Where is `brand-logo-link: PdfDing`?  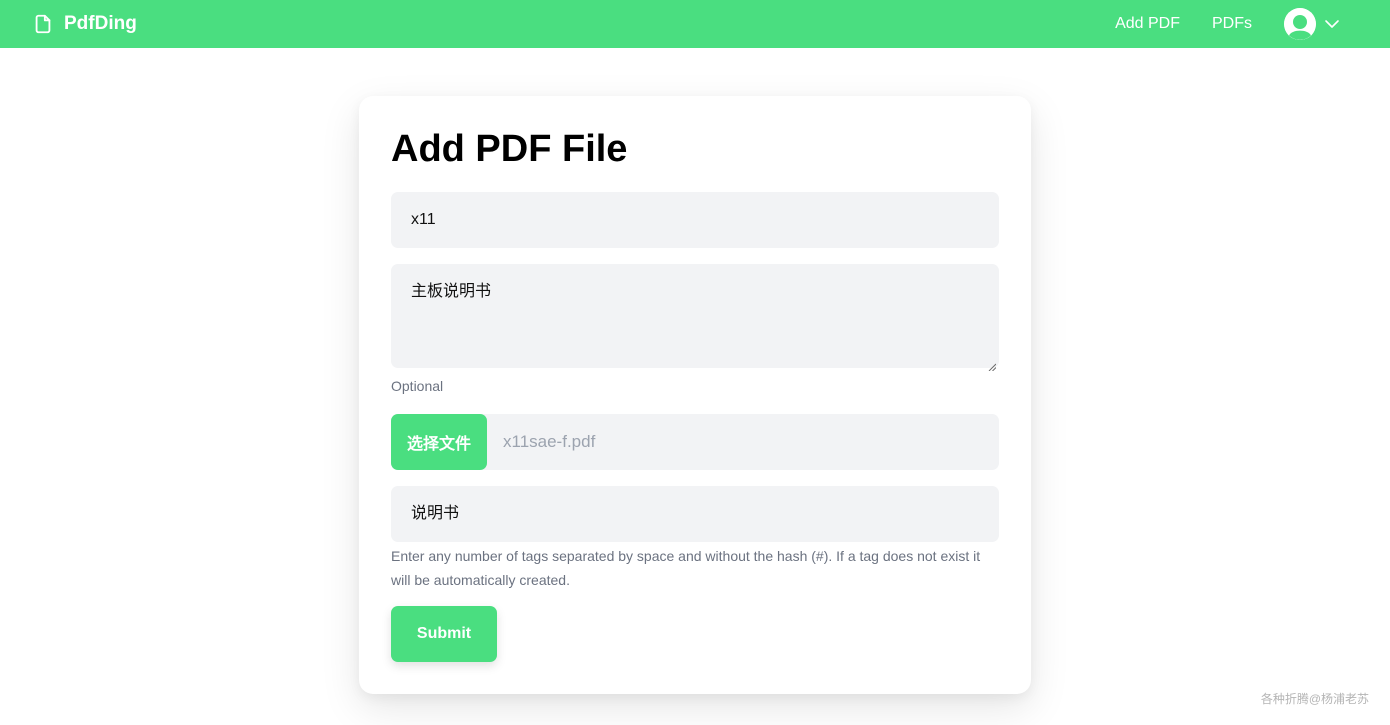 brand-logo-link: PdfDing is located at coordinates (84, 24).